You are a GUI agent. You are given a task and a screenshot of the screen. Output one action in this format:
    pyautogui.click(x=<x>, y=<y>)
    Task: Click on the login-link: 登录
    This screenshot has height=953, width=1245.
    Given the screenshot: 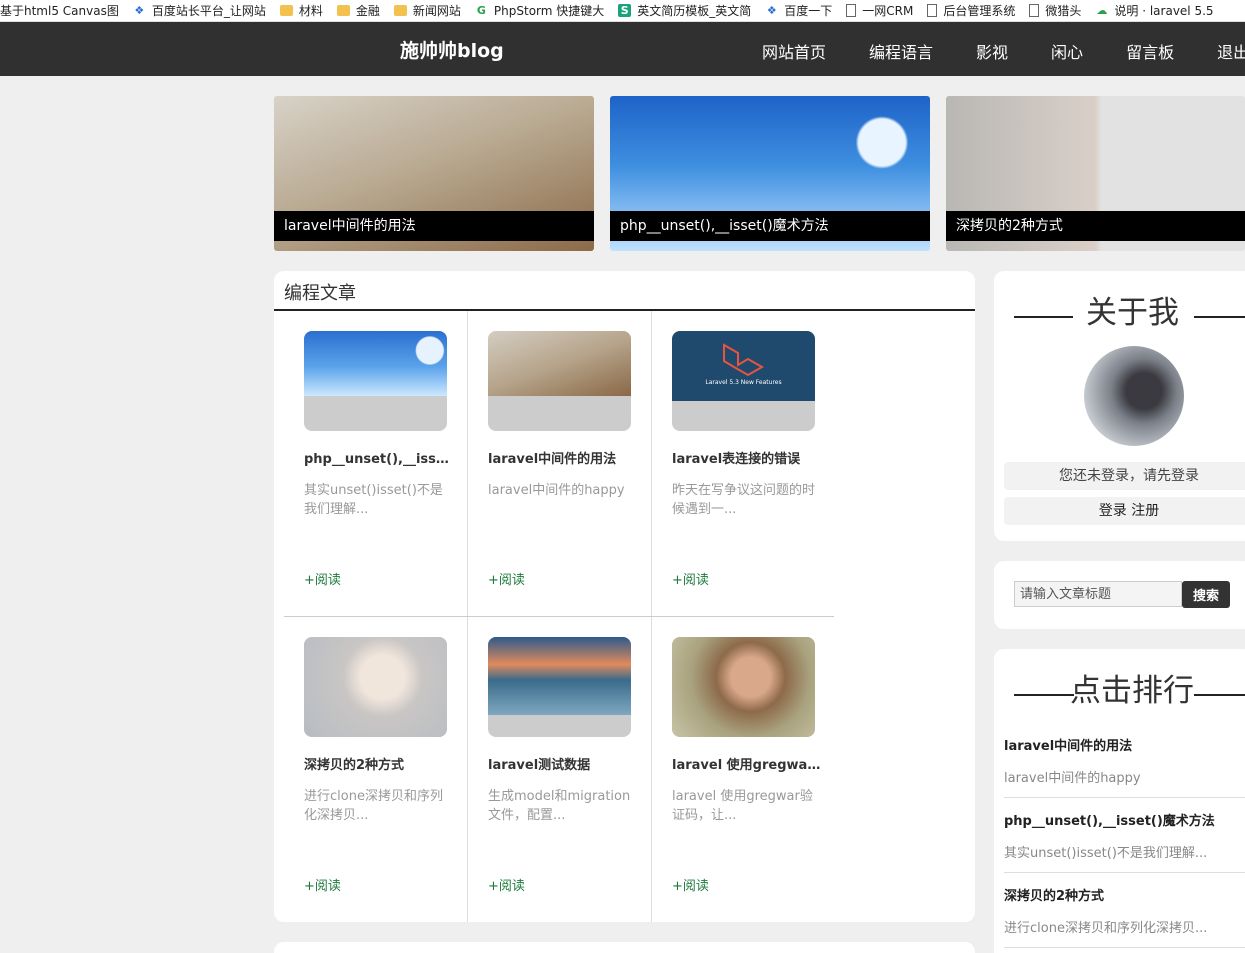 What is the action you would take?
    pyautogui.click(x=1113, y=511)
    